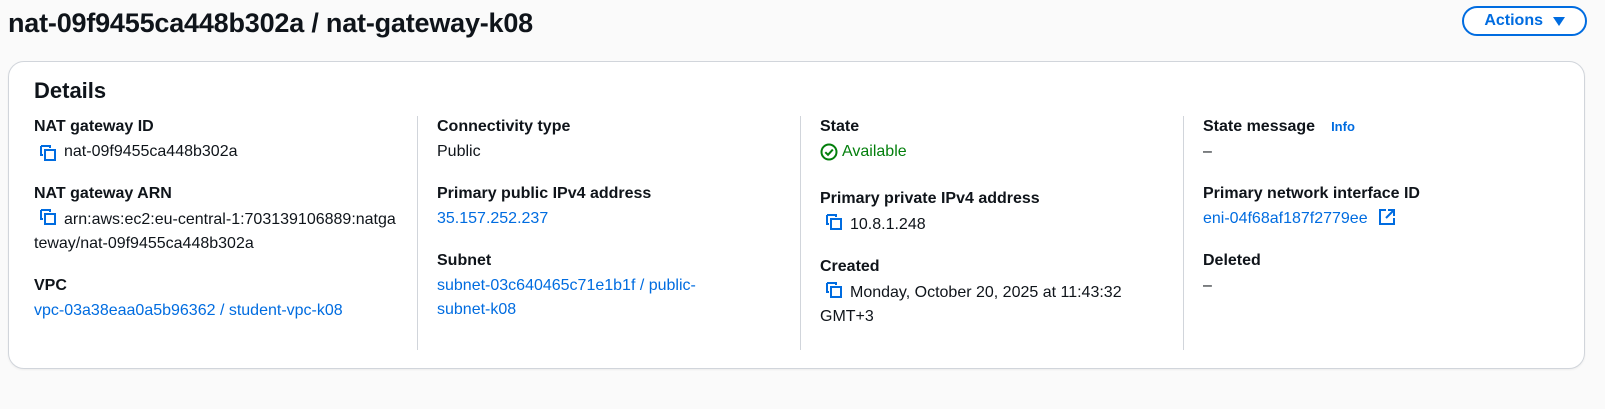 The image size is (1605, 409). I want to click on connectivity-type-field: Connectivity type Public, so click(608, 140).